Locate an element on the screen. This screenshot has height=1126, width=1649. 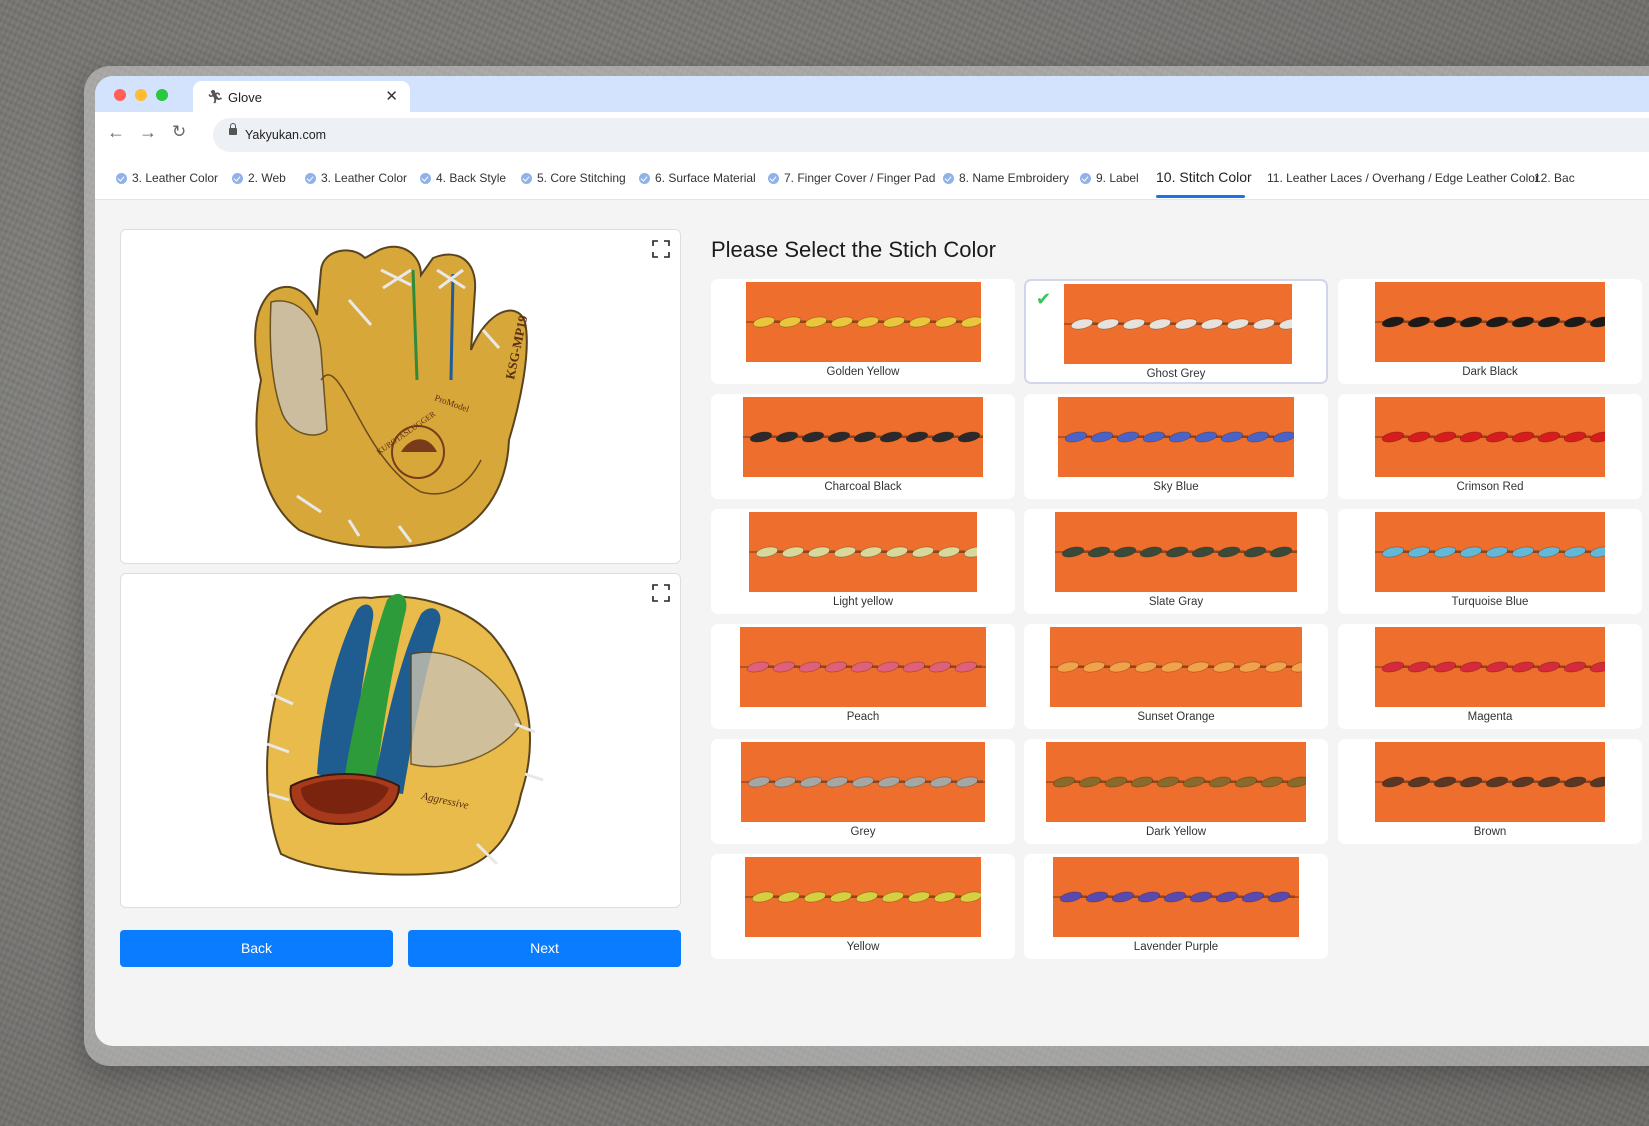
stitch-option-card: Slate Gray is located at coordinates (1176, 561).